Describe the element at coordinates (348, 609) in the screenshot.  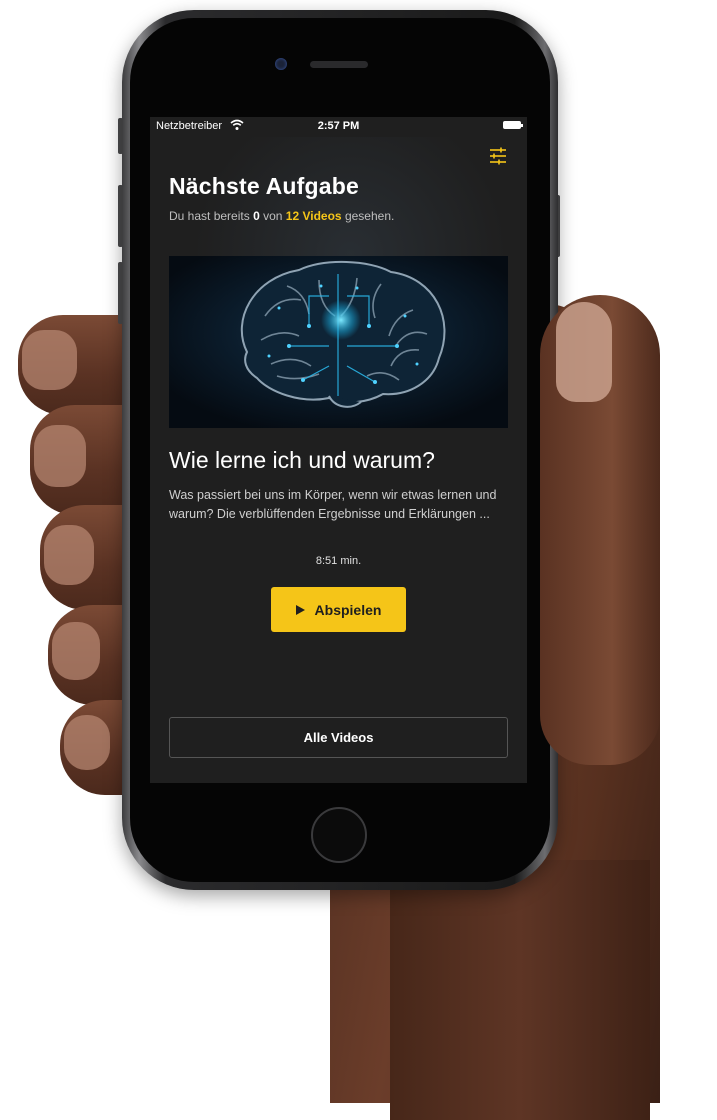
I see `play-label: Abspielen` at that location.